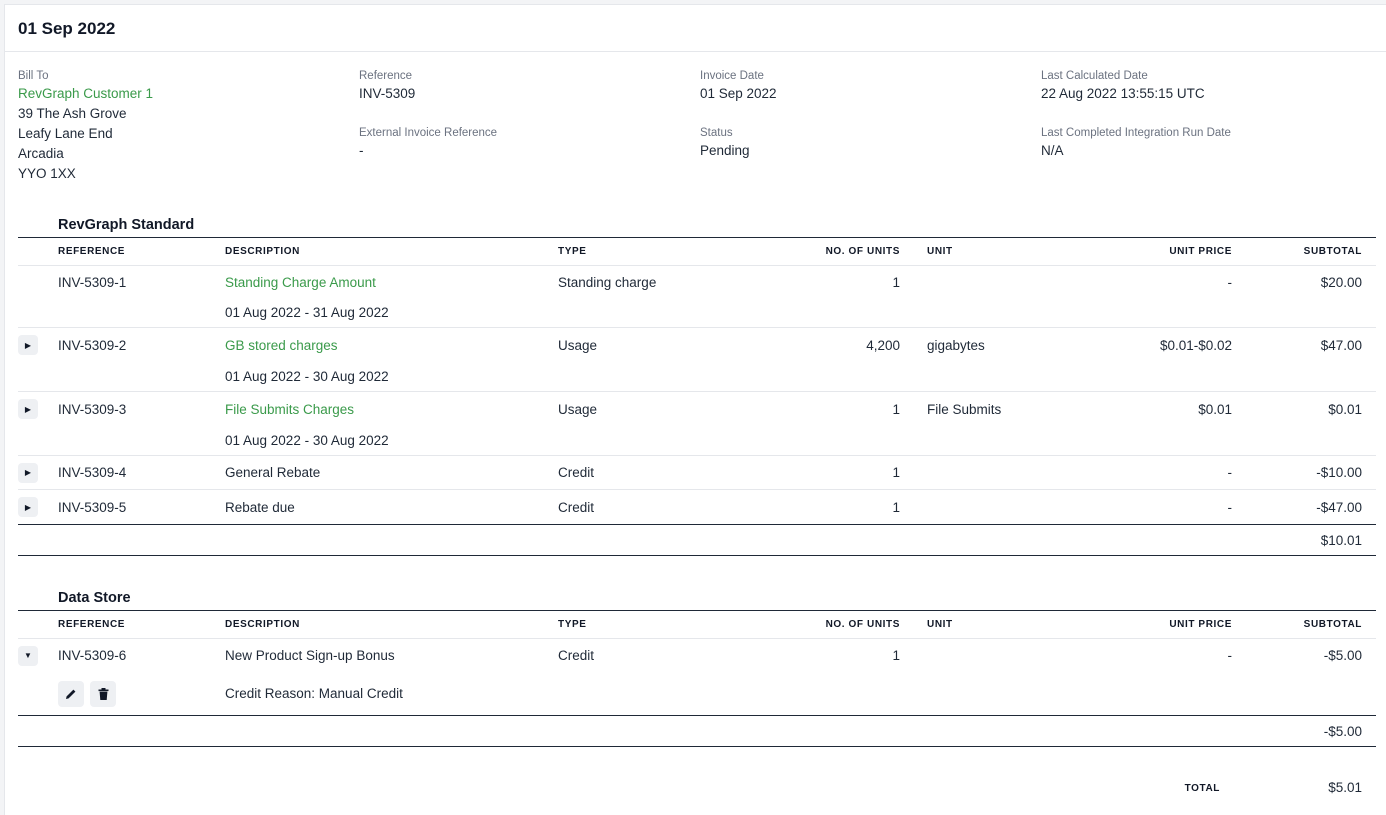  Describe the element at coordinates (391, 409) in the screenshot. I see `row-description-link: File Submits Charges` at that location.